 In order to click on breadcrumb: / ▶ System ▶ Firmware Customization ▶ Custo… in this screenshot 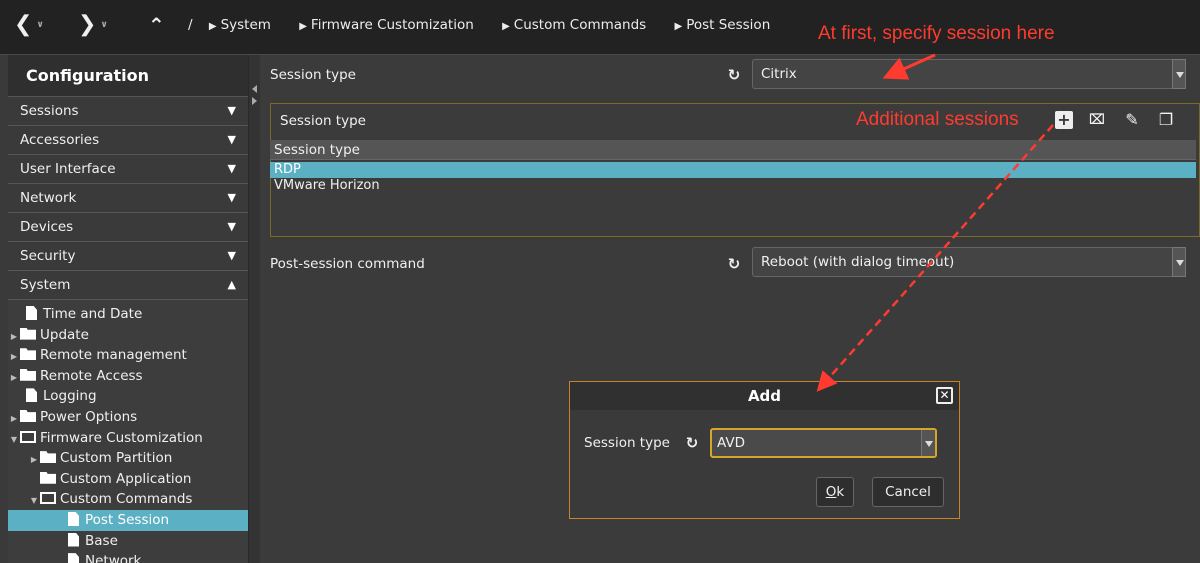, I will do `click(491, 25)`.